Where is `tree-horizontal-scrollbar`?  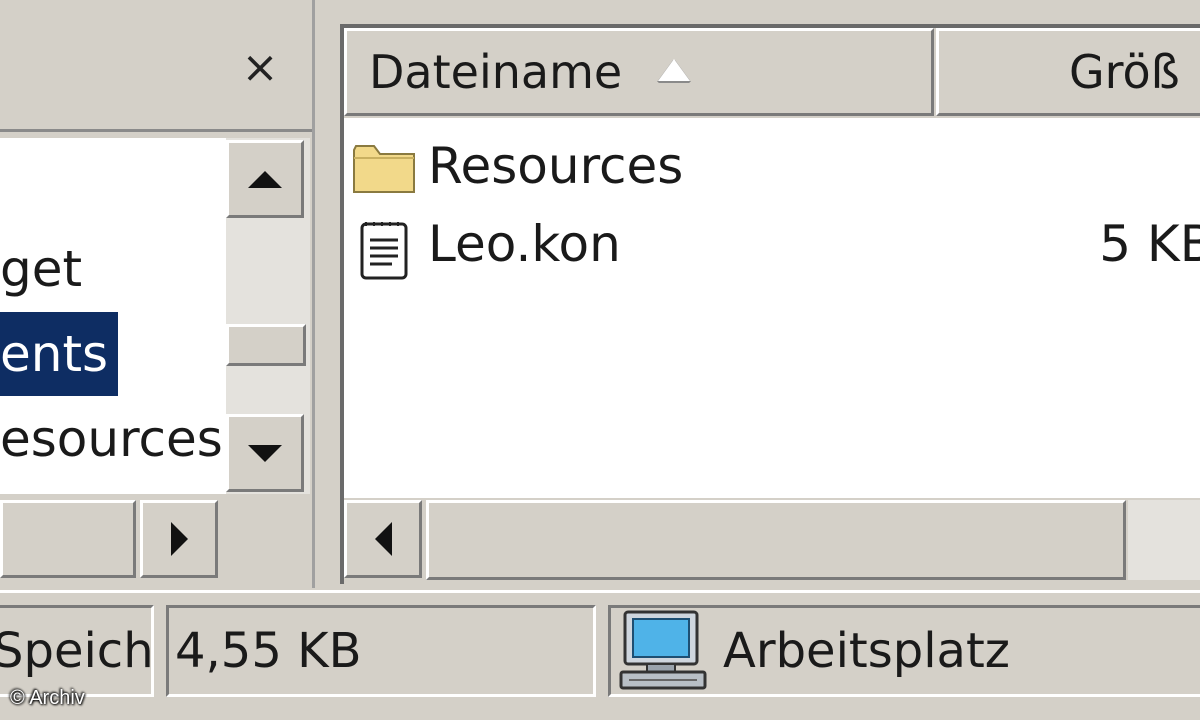 tree-horizontal-scrollbar is located at coordinates (156, 540).